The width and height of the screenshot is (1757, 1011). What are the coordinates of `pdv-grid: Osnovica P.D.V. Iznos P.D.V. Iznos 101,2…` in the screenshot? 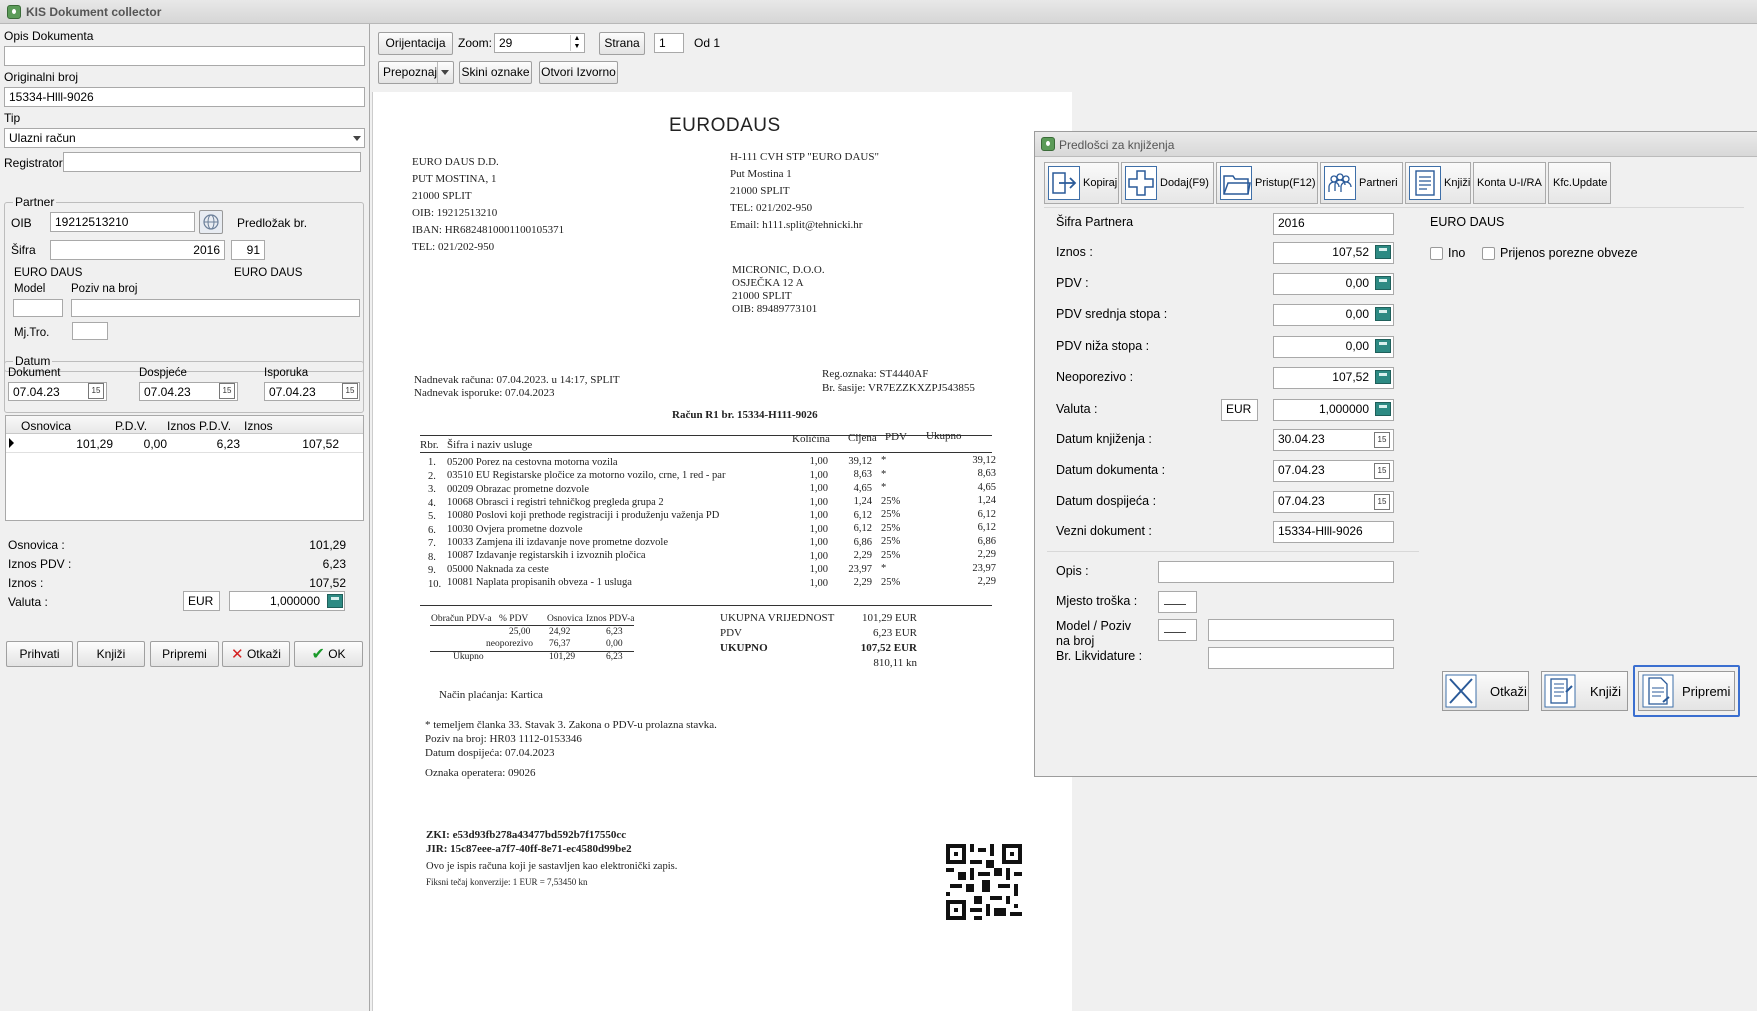 It's located at (184, 468).